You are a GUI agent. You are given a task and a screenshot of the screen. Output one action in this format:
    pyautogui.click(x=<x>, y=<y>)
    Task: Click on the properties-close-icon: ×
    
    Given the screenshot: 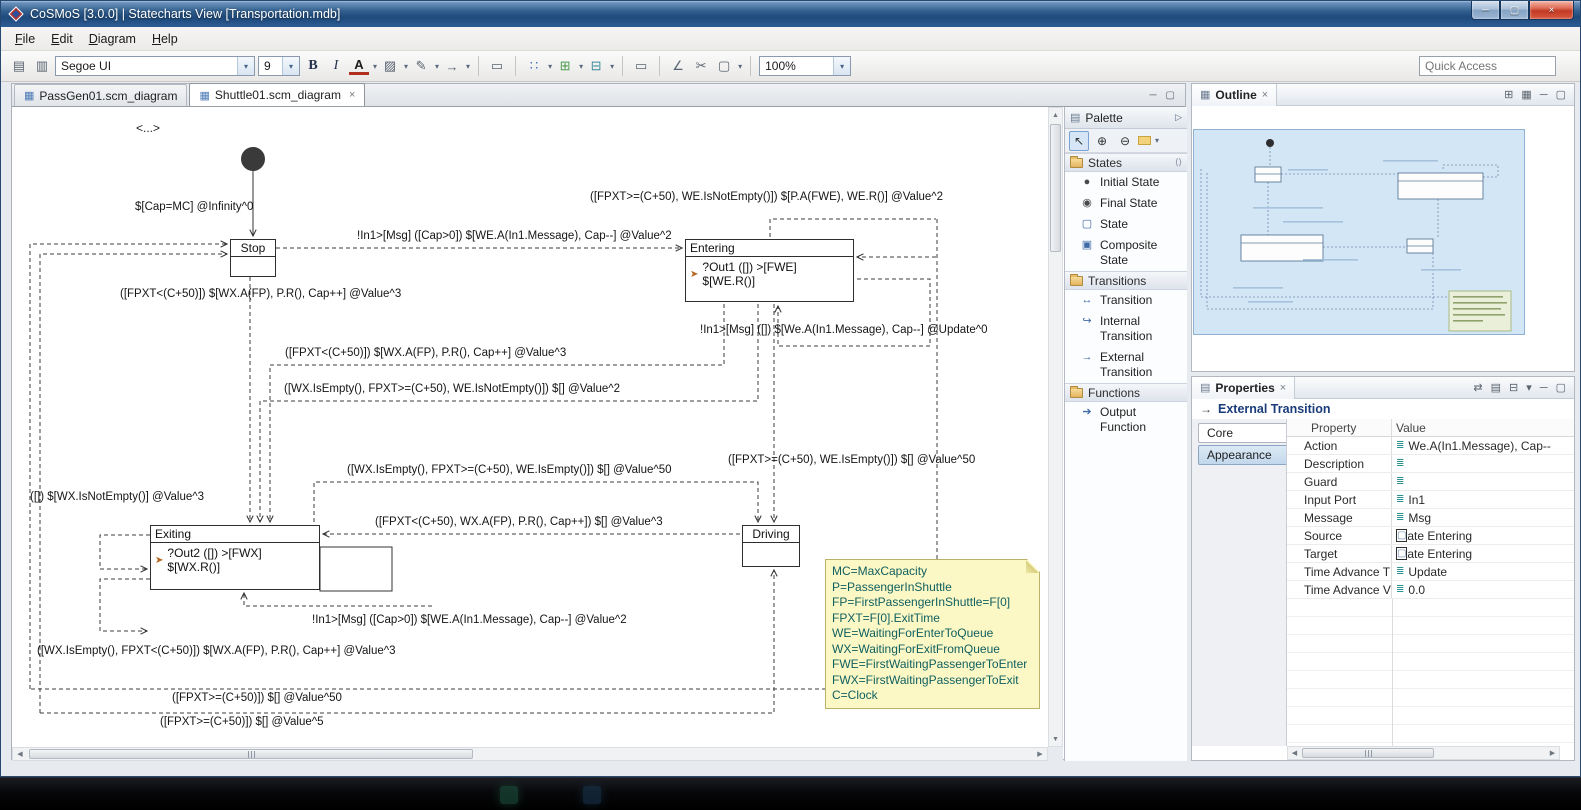 What is the action you would take?
    pyautogui.click(x=1283, y=388)
    